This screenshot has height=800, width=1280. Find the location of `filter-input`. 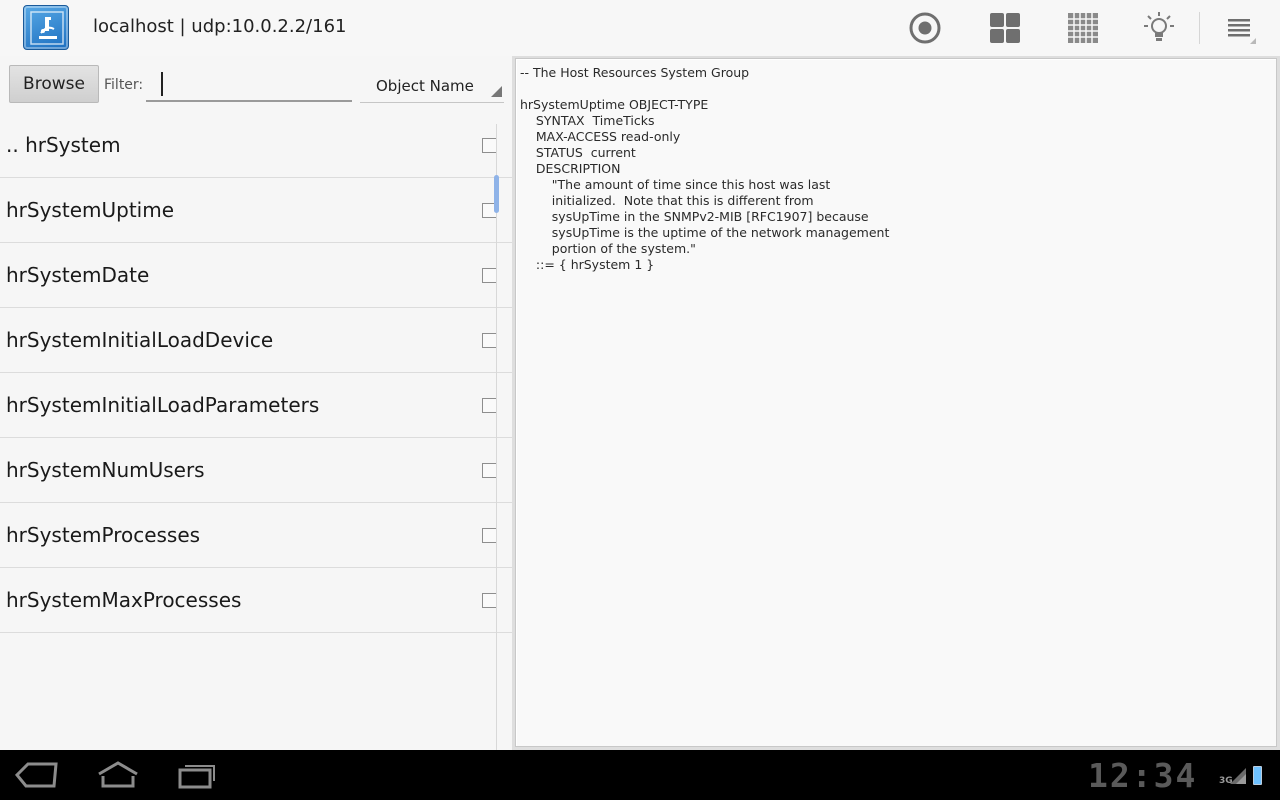

filter-input is located at coordinates (249, 86).